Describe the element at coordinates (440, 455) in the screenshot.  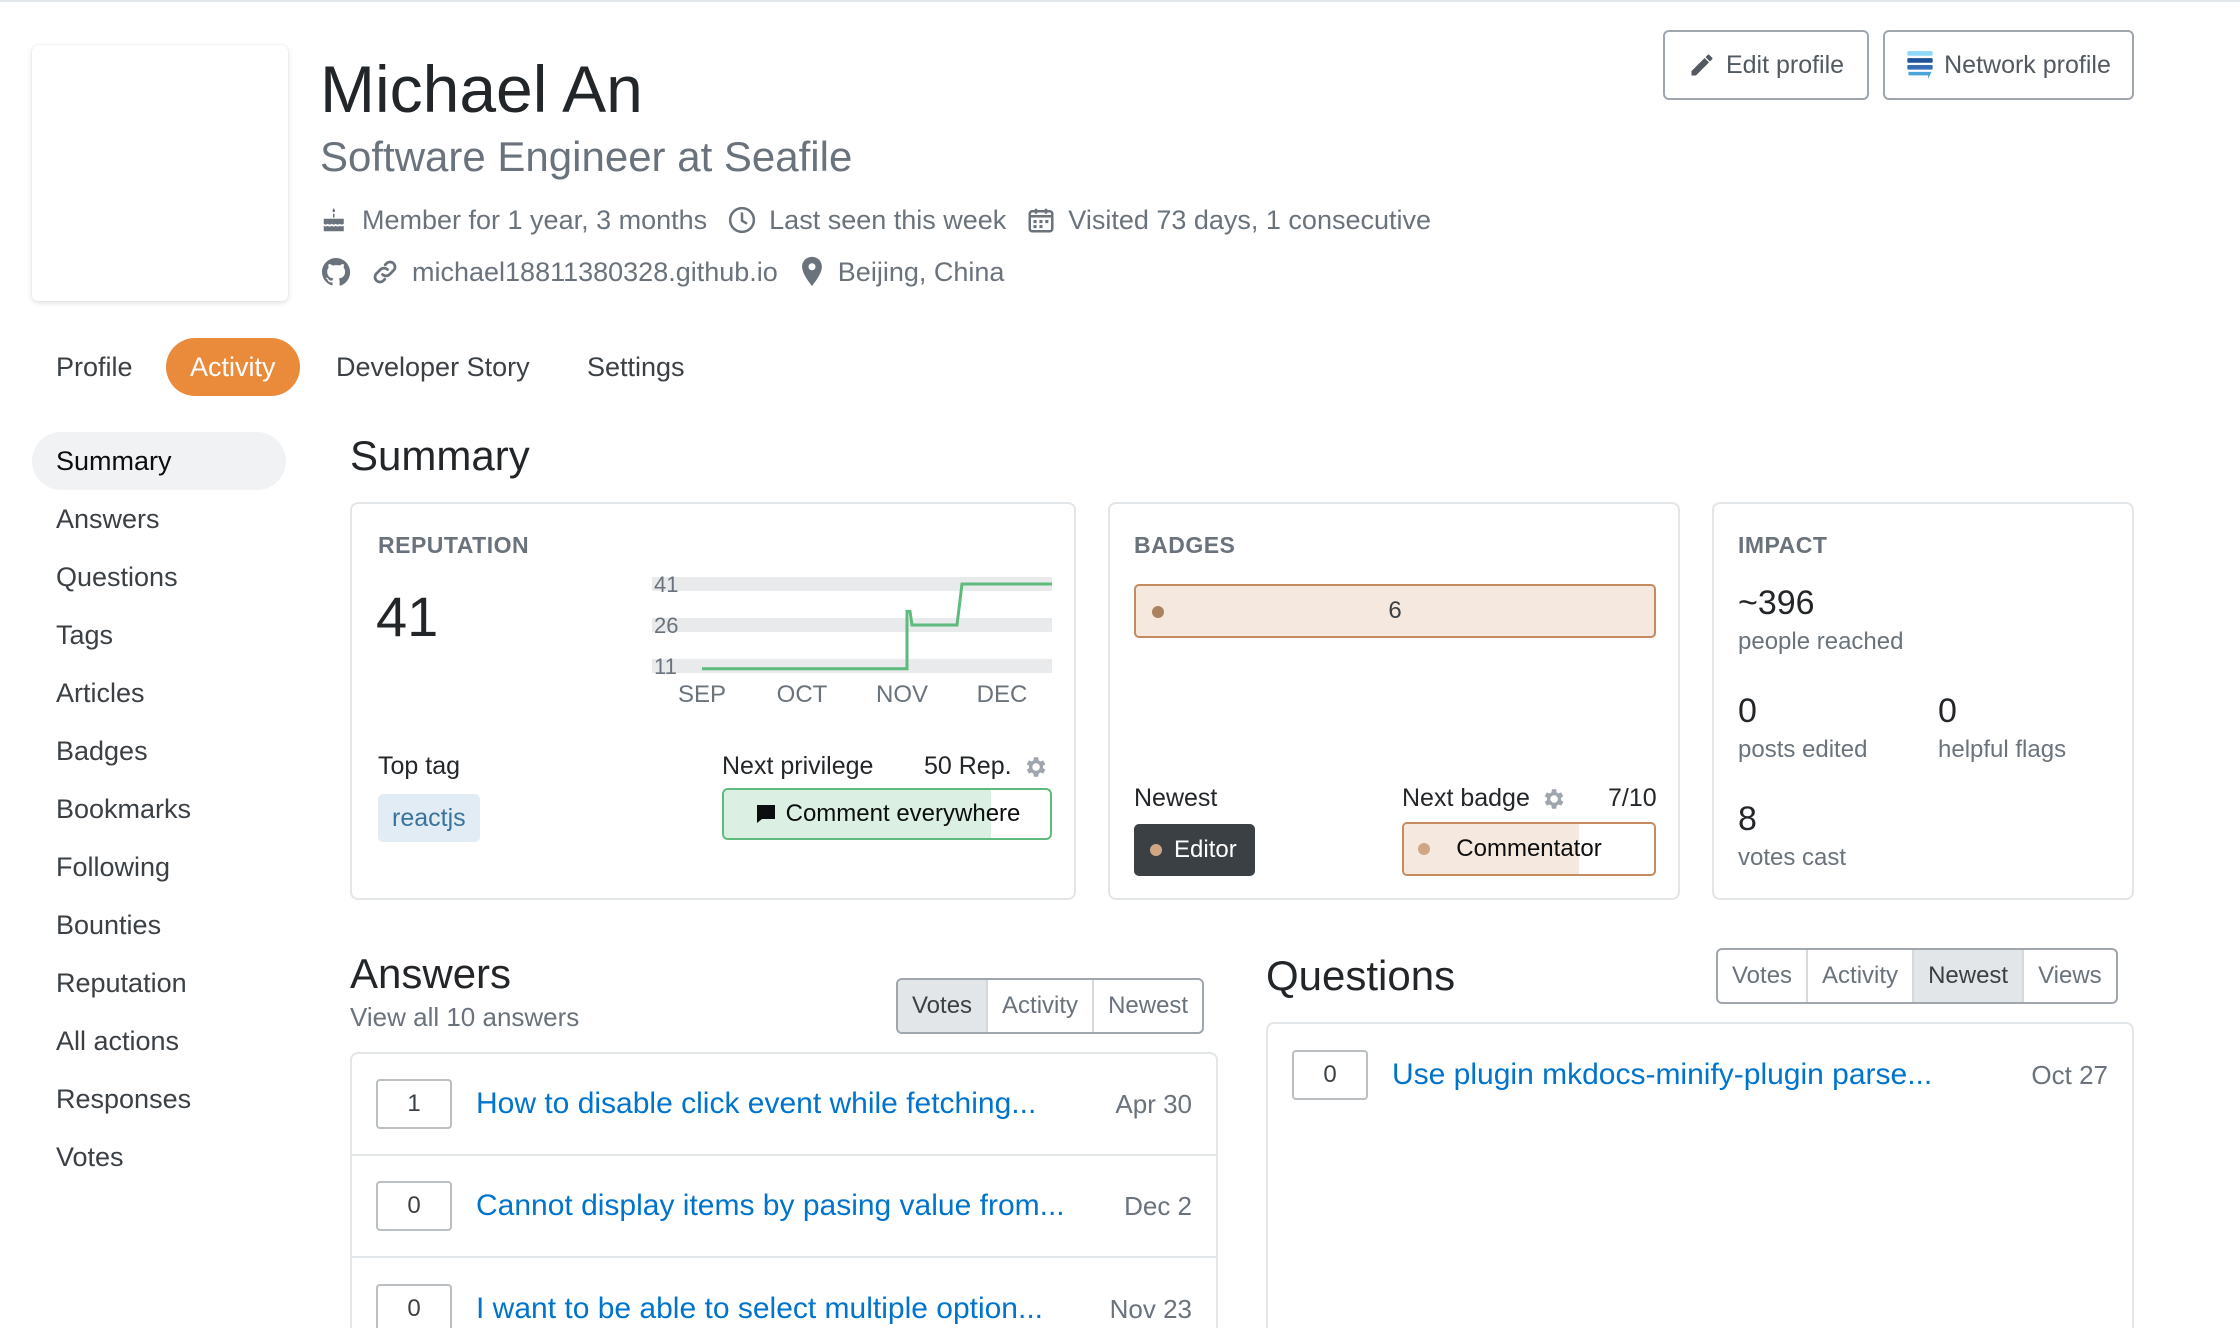
I see `summary-heading: Summary` at that location.